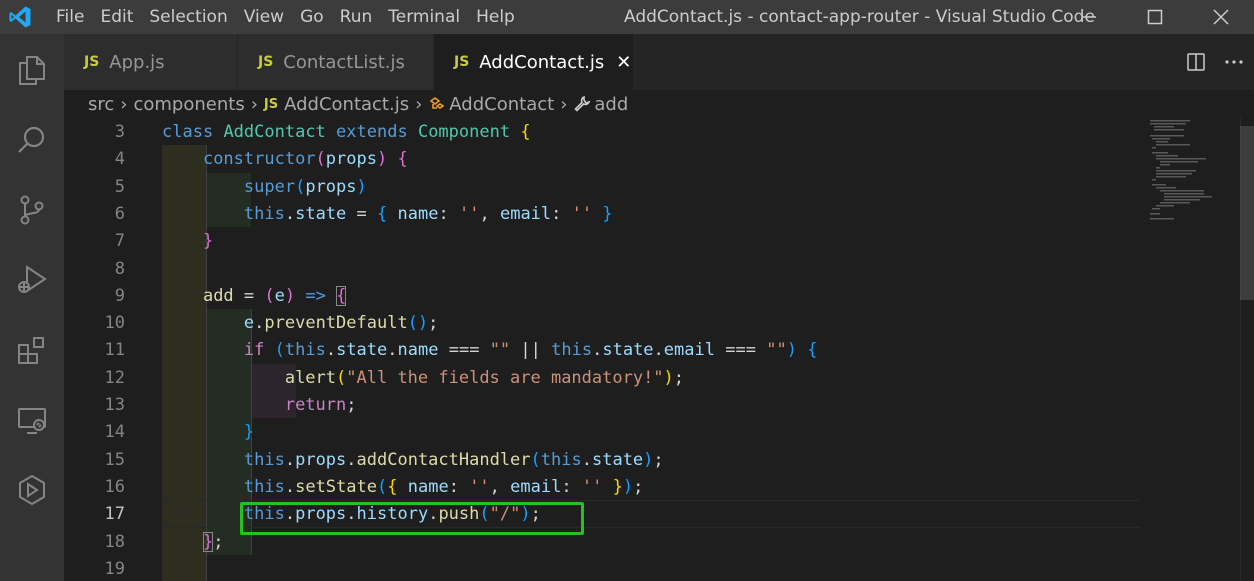 The height and width of the screenshot is (581, 1254). What do you see at coordinates (659, 296) in the screenshot?
I see `code-line: 9 add = (e) => {` at bounding box center [659, 296].